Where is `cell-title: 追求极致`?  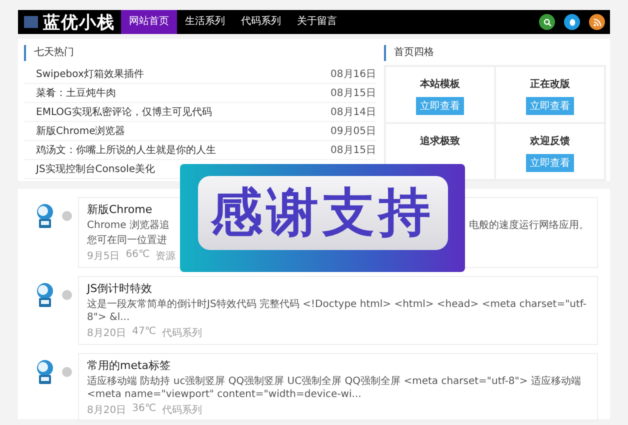 cell-title: 追求极致 is located at coordinates (440, 141).